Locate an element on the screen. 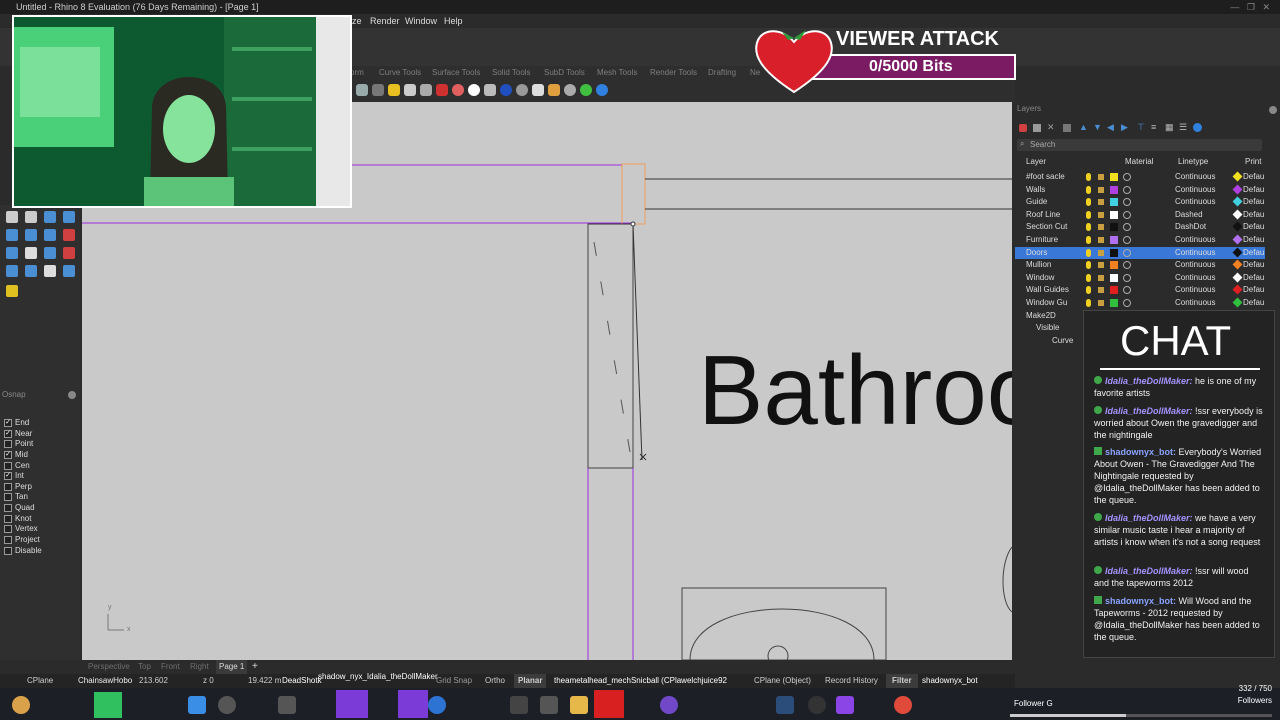  tab-surface-tools: Surface Tools is located at coordinates (456, 73).